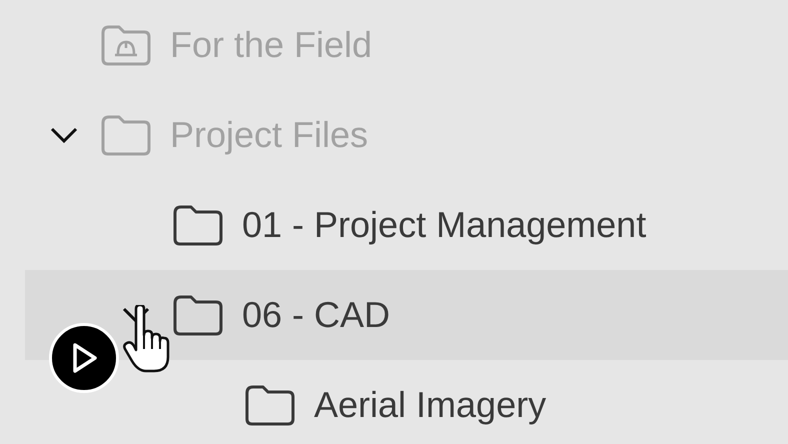  I want to click on item-label: 06 - CAD, so click(316, 315).